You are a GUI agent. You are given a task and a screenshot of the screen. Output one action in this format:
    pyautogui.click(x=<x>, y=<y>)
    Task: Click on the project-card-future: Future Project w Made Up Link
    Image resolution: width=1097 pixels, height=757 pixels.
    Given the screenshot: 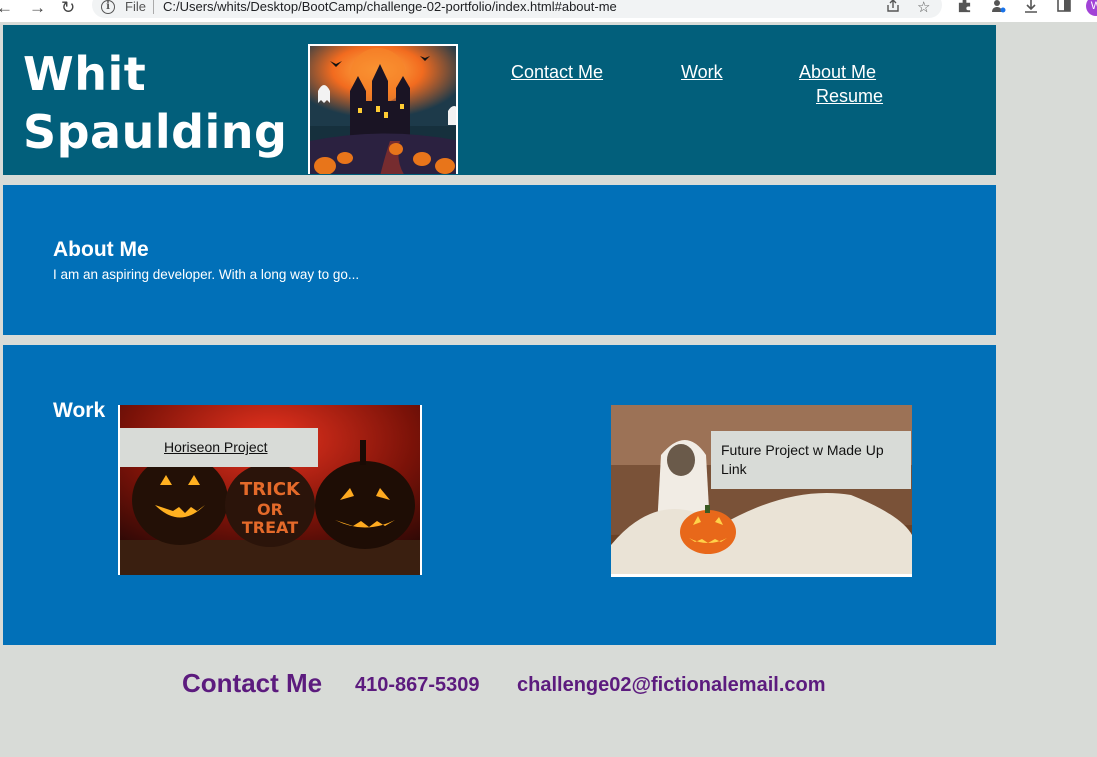 What is the action you would take?
    pyautogui.click(x=761, y=491)
    